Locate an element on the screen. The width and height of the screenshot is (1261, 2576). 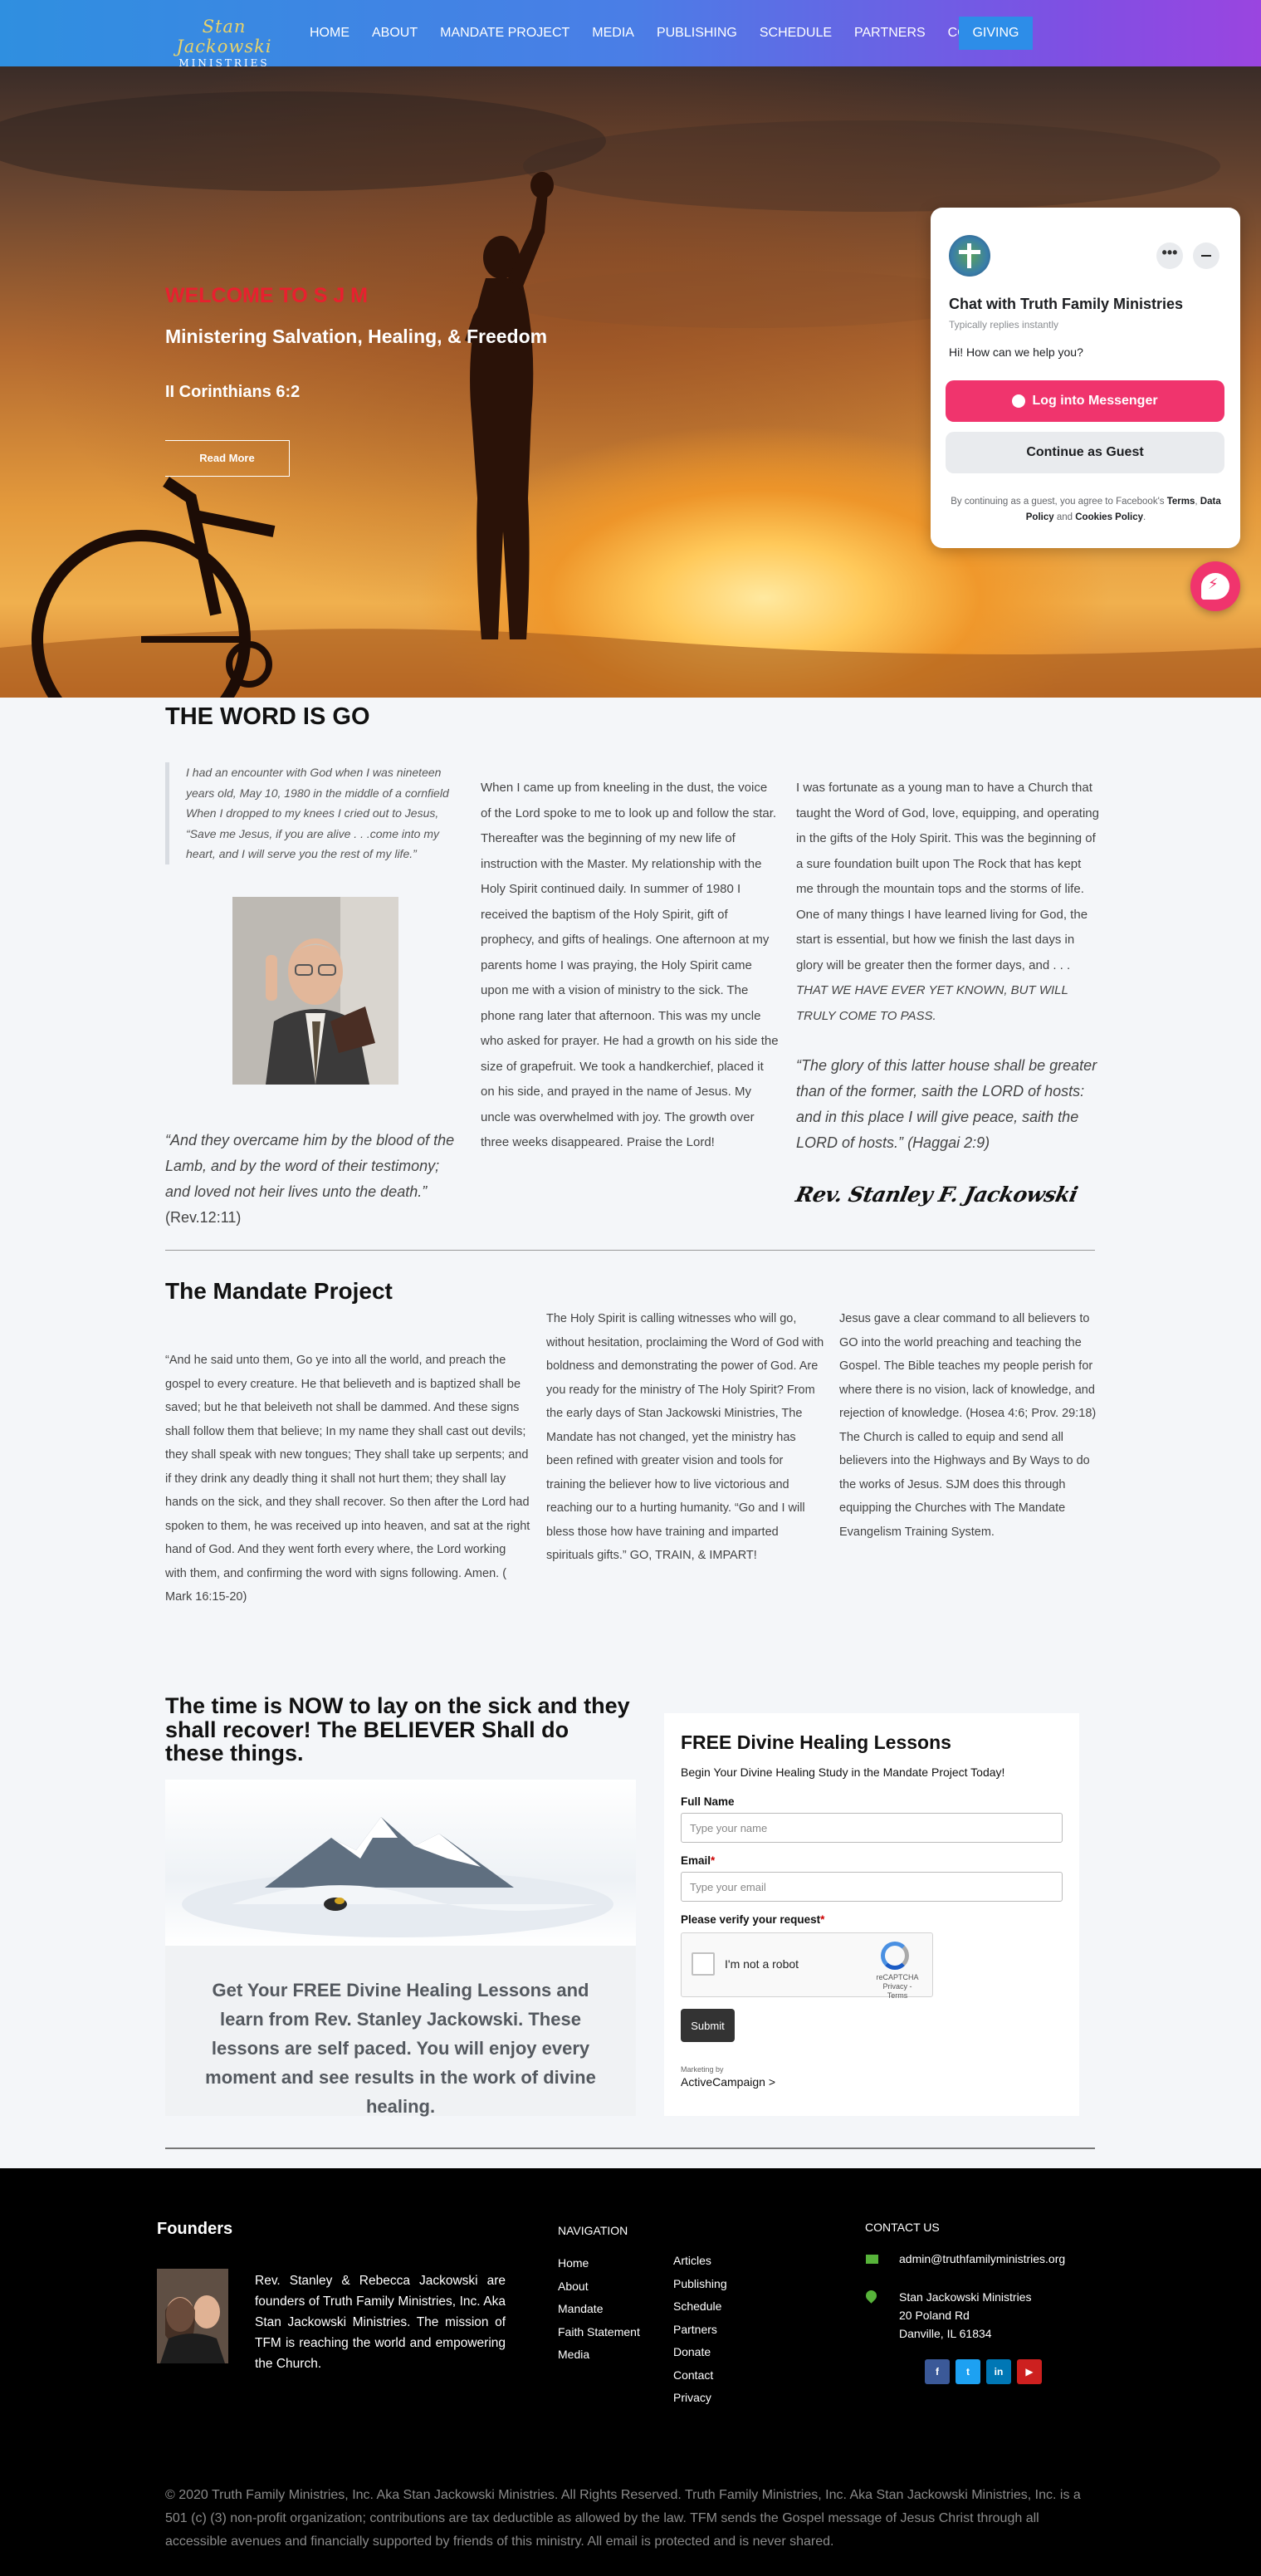
nav-media: MEDIA is located at coordinates (613, 33).